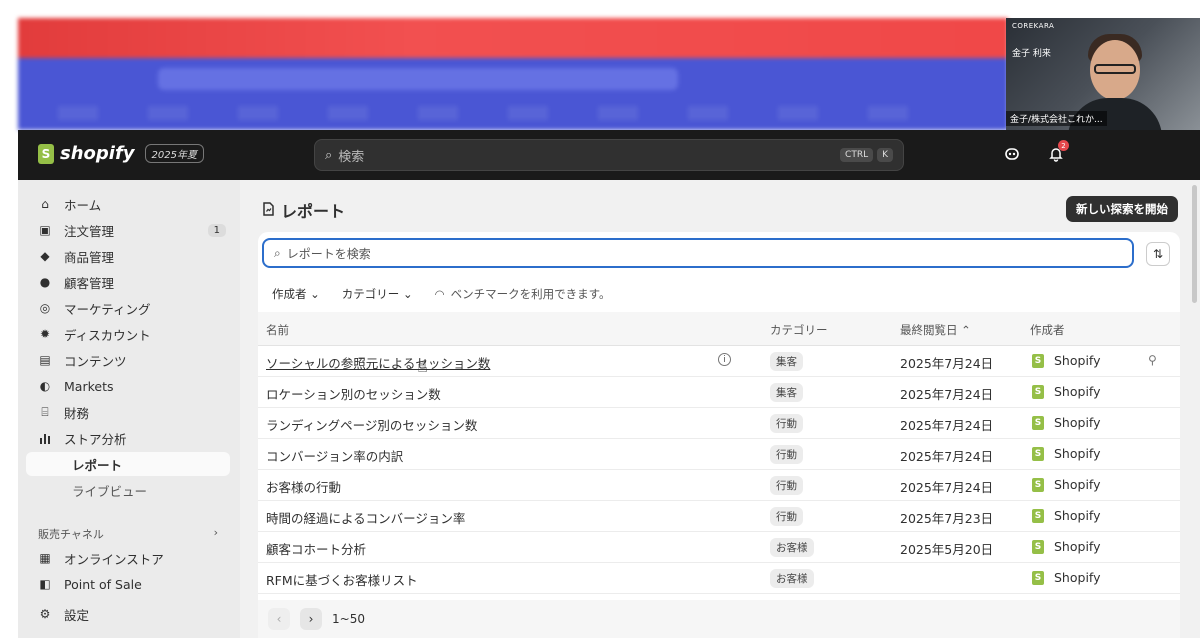 The height and width of the screenshot is (638, 1200). What do you see at coordinates (95, 361) in the screenshot?
I see `sidebar-item-label: コンテンツ` at bounding box center [95, 361].